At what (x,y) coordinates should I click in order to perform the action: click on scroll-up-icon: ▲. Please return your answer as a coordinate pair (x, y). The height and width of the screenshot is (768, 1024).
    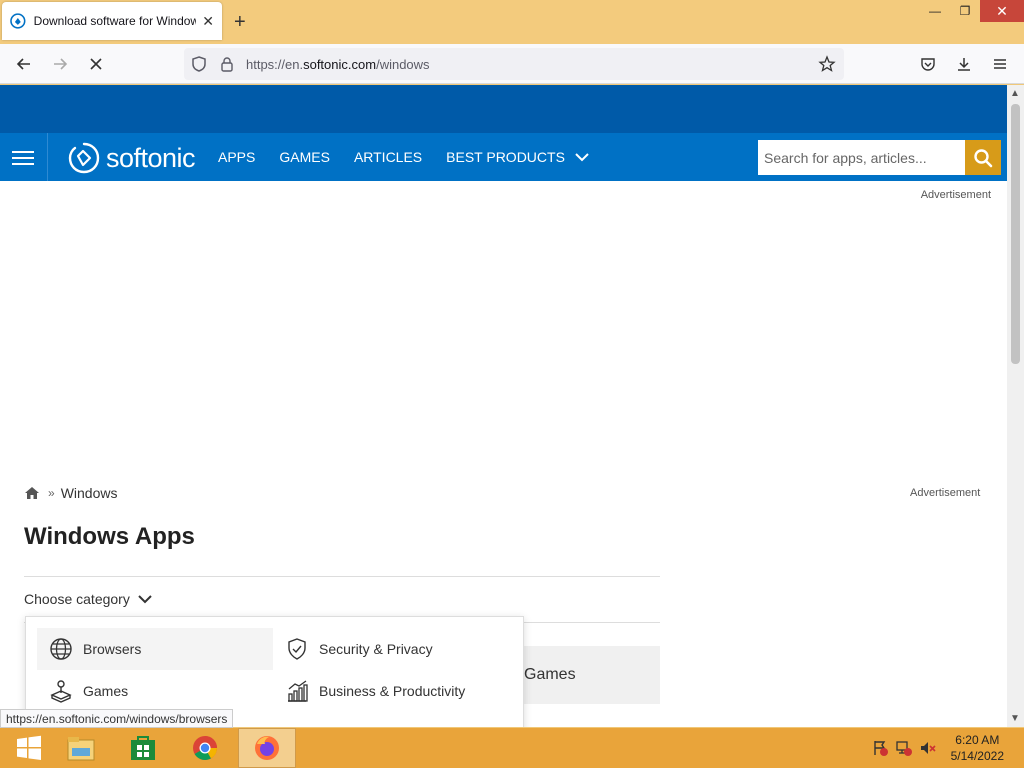
    Looking at the image, I should click on (1015, 93).